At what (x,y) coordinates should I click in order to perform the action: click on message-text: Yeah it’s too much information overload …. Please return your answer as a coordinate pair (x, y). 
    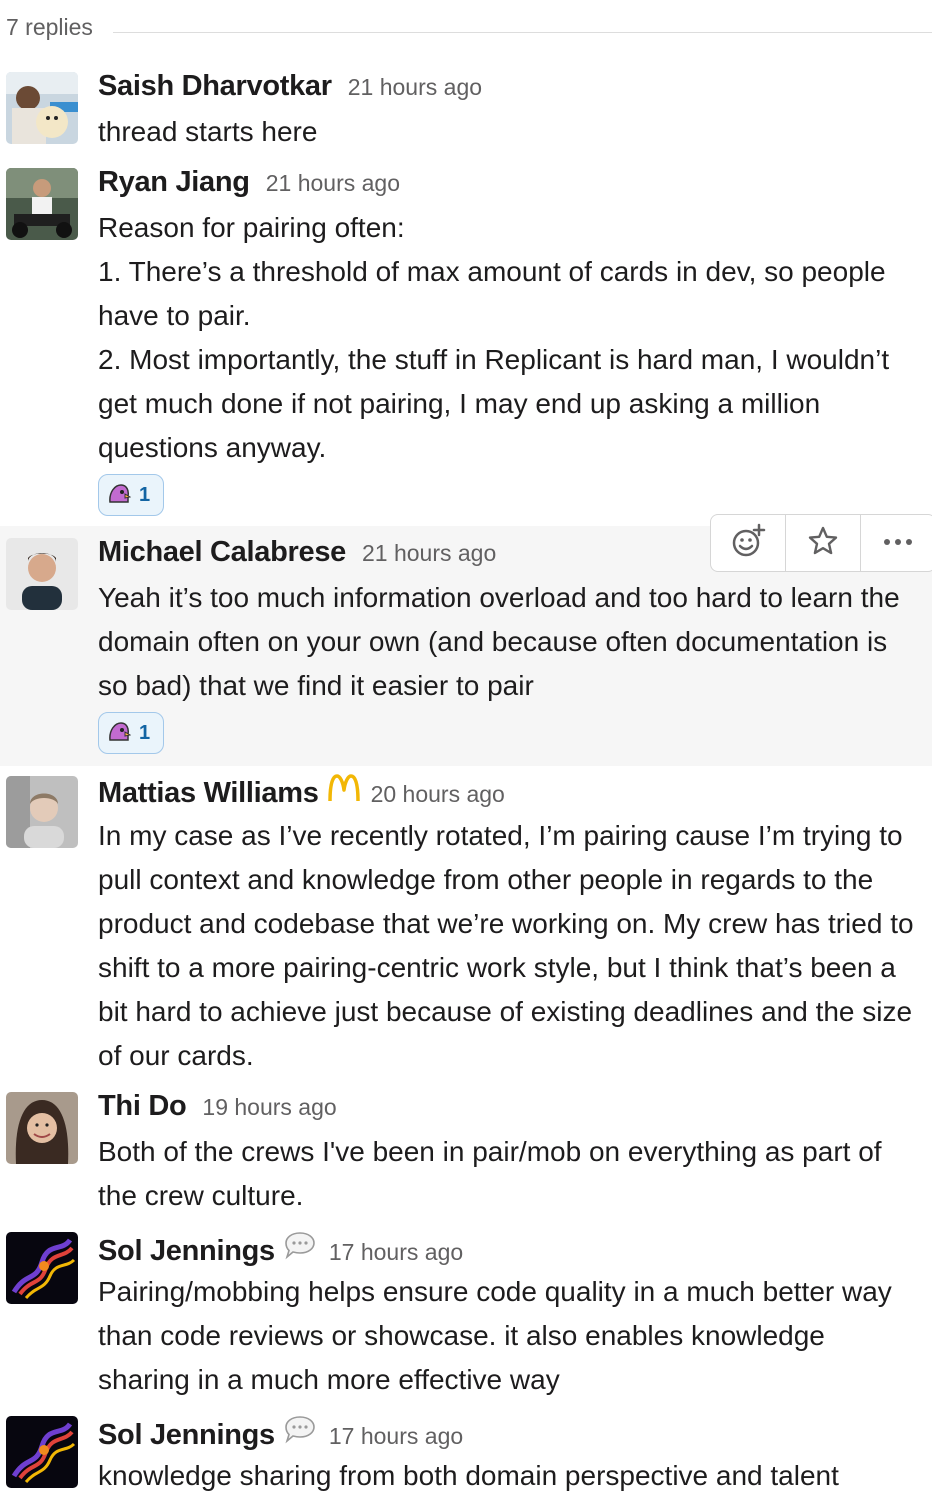
    Looking at the image, I should click on (499, 641).